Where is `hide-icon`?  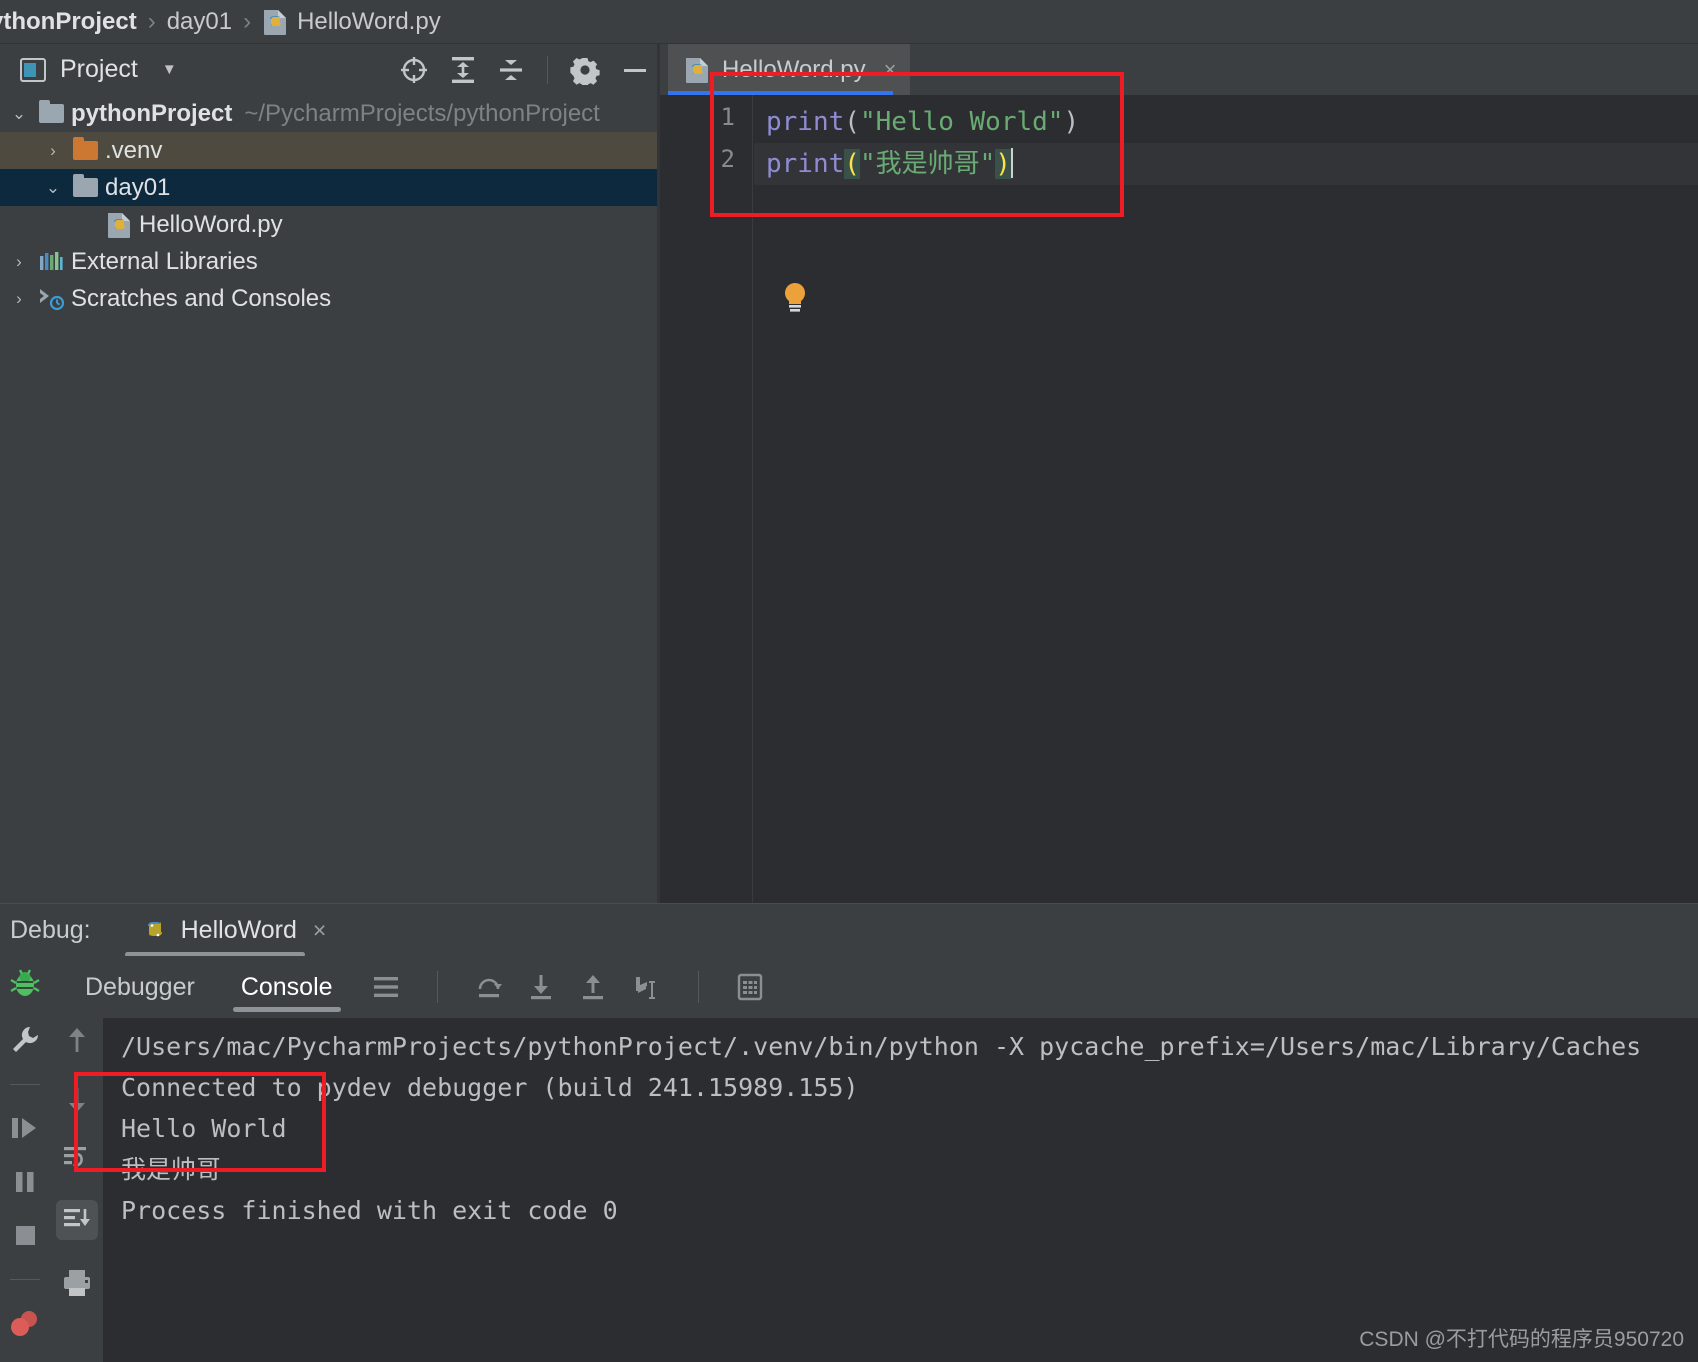 hide-icon is located at coordinates (635, 70).